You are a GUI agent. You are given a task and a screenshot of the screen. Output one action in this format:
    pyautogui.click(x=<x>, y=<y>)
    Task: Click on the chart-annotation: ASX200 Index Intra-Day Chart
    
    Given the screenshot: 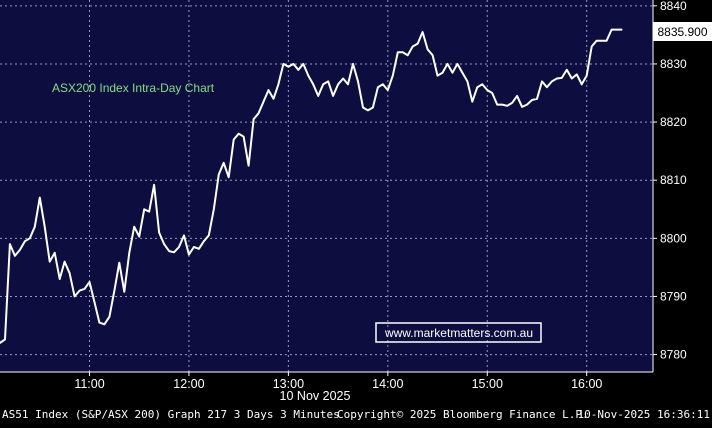 What is the action you would take?
    pyautogui.click(x=133, y=88)
    